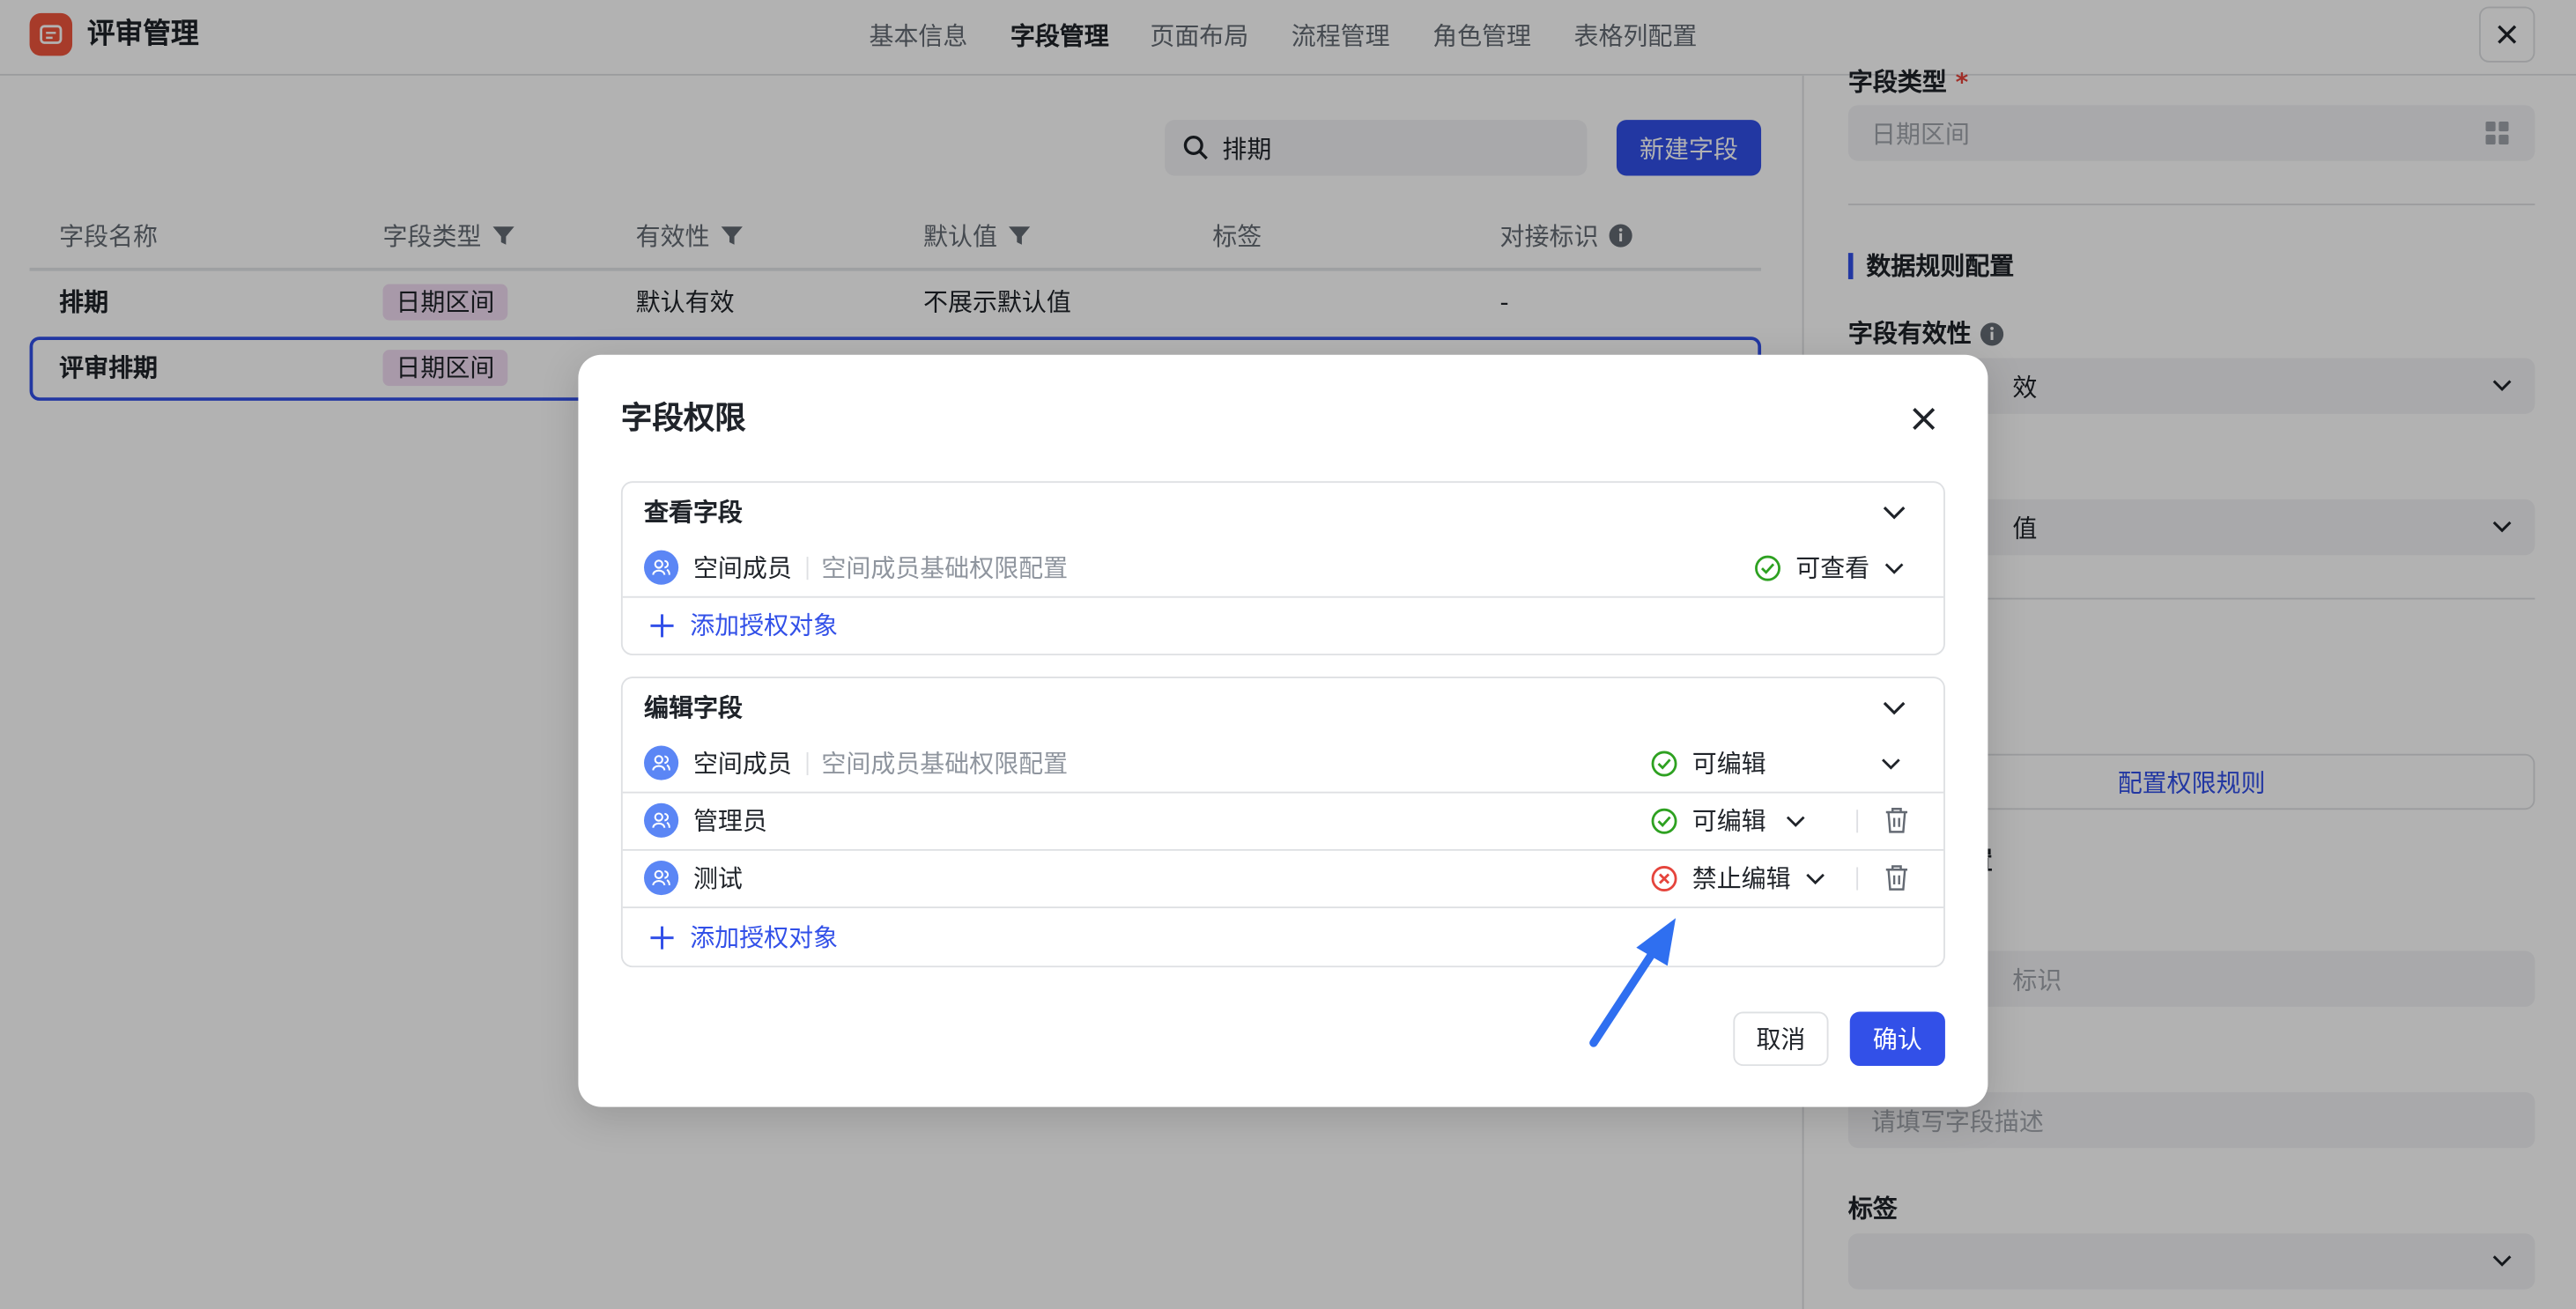 This screenshot has width=2576, height=1309. Describe the element at coordinates (730, 821) in the screenshot. I see `grantee-name: 管理员` at that location.